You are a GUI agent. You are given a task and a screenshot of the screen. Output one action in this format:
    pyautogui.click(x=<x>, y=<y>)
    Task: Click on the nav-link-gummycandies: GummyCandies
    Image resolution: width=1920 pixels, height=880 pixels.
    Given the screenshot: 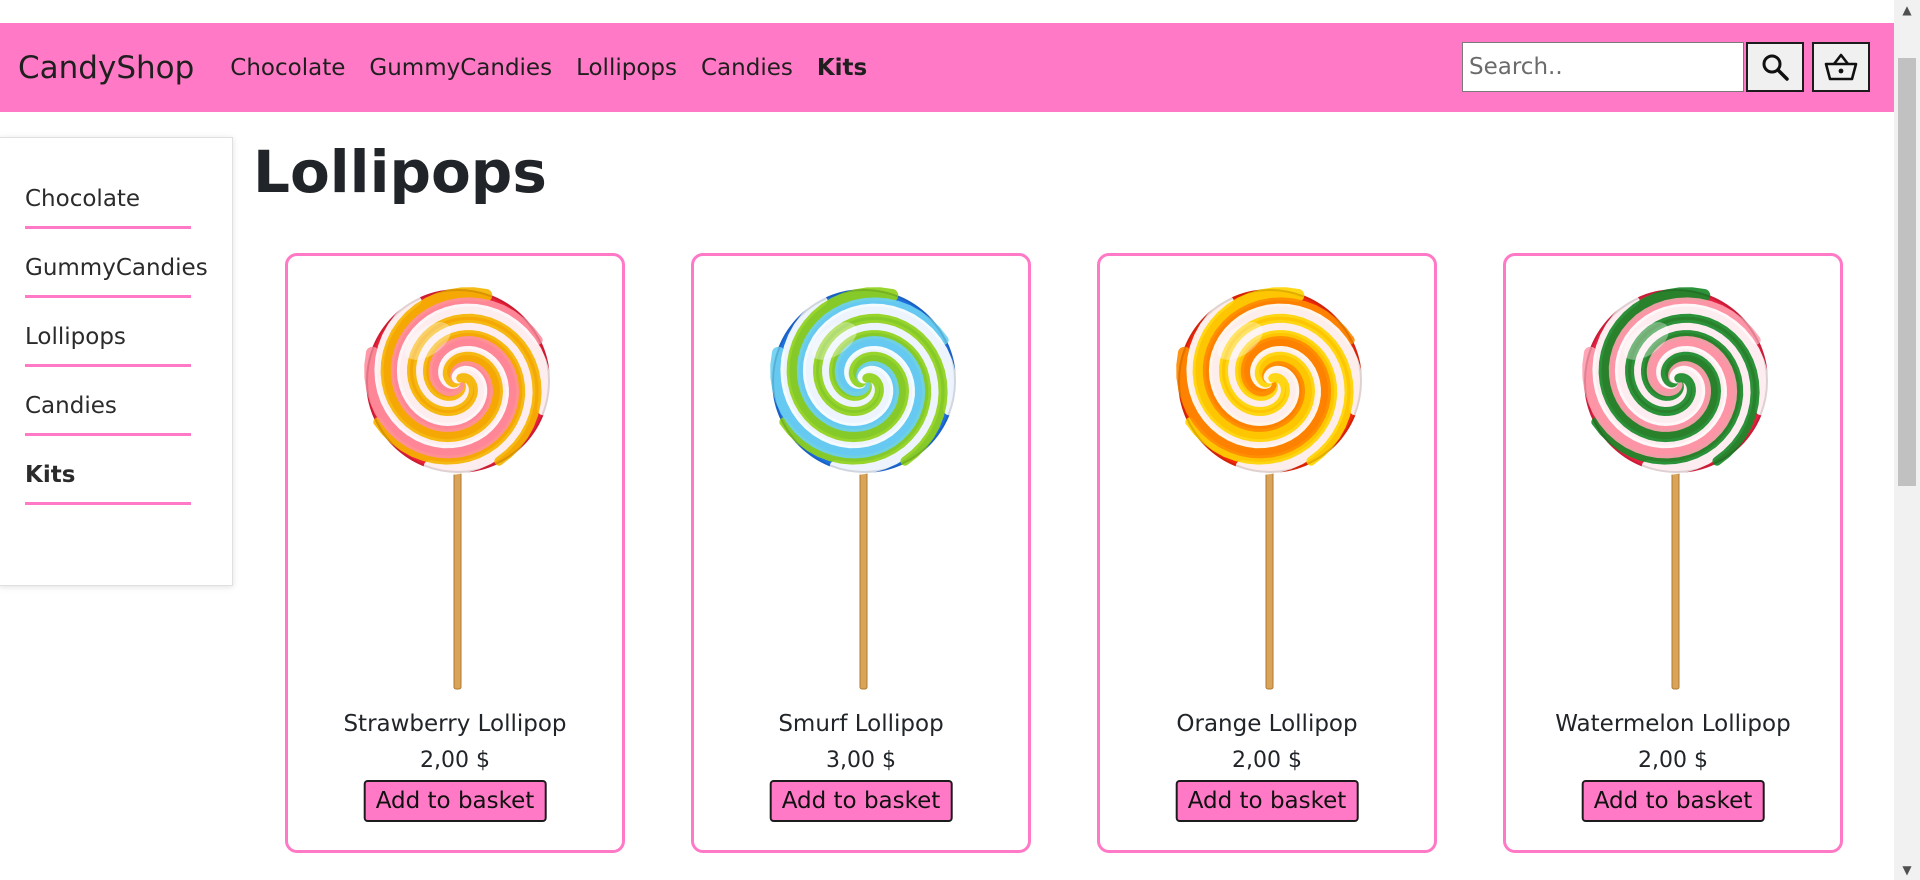 What is the action you would take?
    pyautogui.click(x=460, y=68)
    